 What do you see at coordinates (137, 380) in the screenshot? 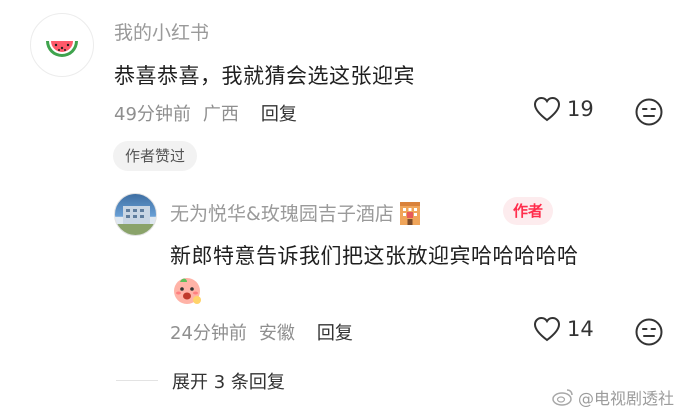
I see `expand-divider` at bounding box center [137, 380].